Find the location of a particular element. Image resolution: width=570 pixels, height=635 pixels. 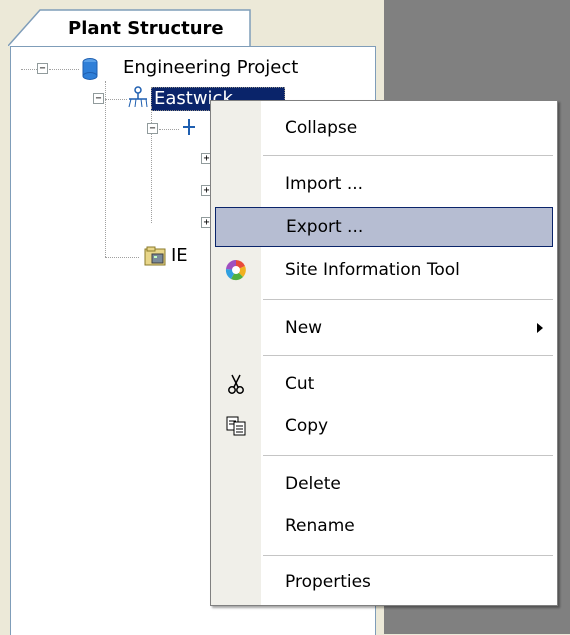

plant-icon is located at coordinates (138, 97).